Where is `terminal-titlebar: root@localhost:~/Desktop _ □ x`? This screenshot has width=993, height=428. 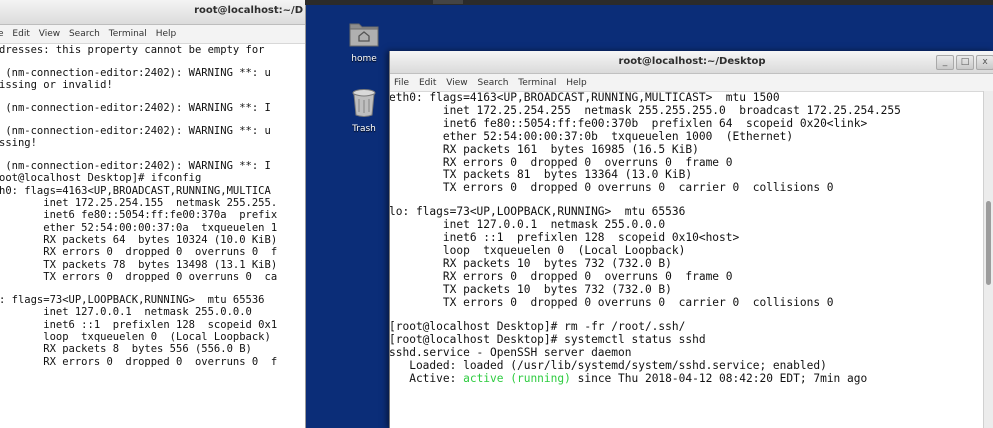
terminal-titlebar: root@localhost:~/Desktop _ □ x is located at coordinates (691, 62).